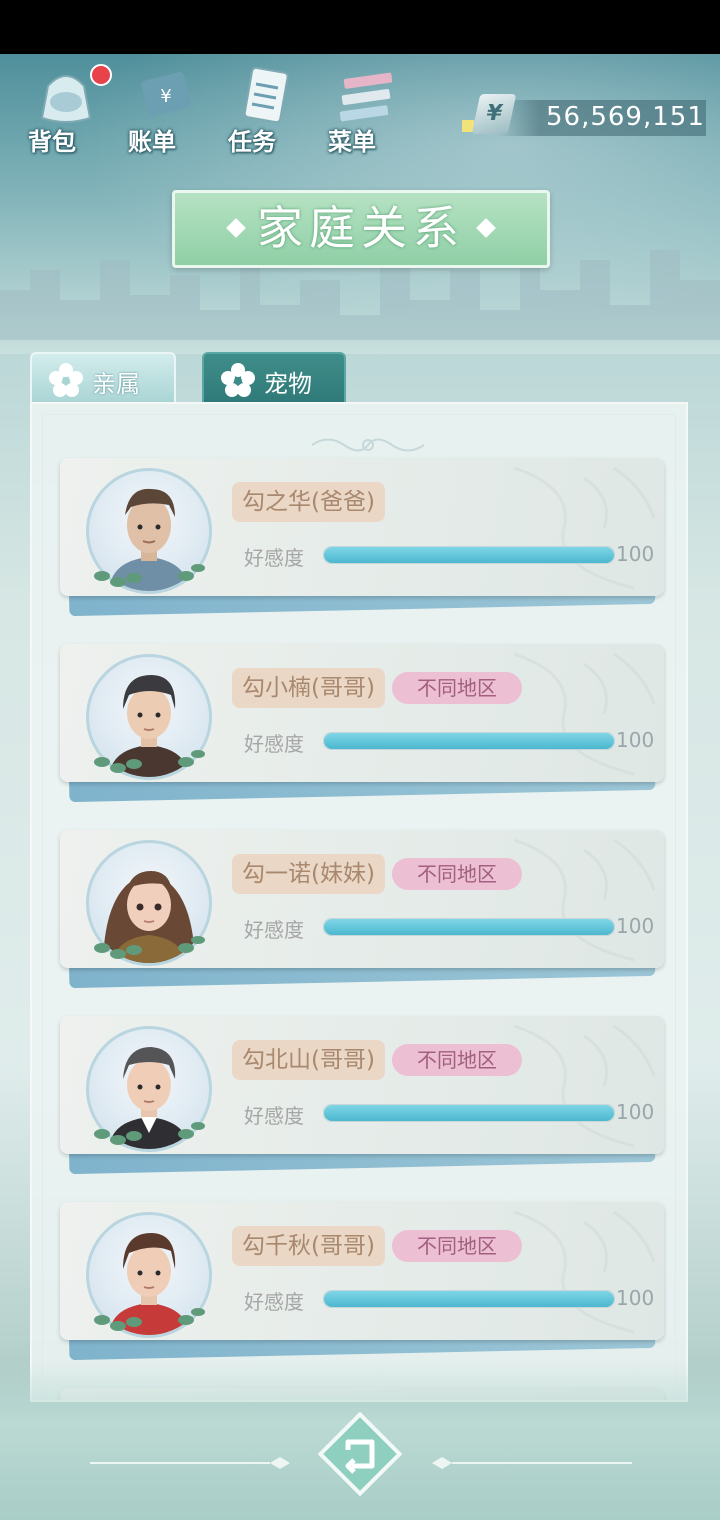  Describe the element at coordinates (362, 1281) in the screenshot. I see `relative-card: 勾千秋(哥哥) 不同地区 好感度 100` at that location.